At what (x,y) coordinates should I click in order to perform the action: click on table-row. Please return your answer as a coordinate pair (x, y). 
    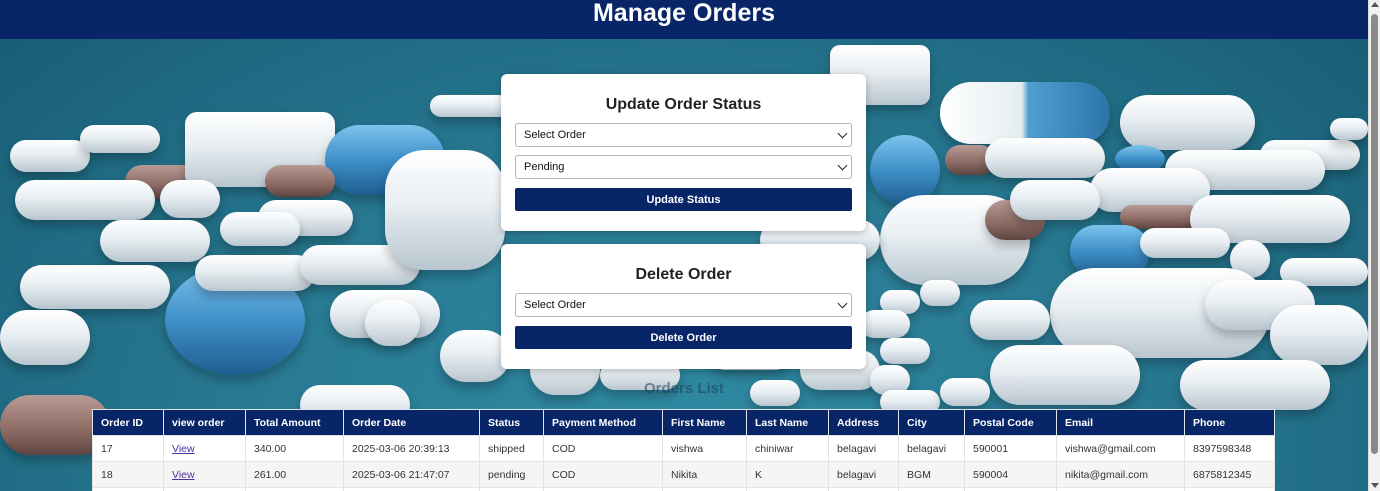
    Looking at the image, I should click on (683, 489).